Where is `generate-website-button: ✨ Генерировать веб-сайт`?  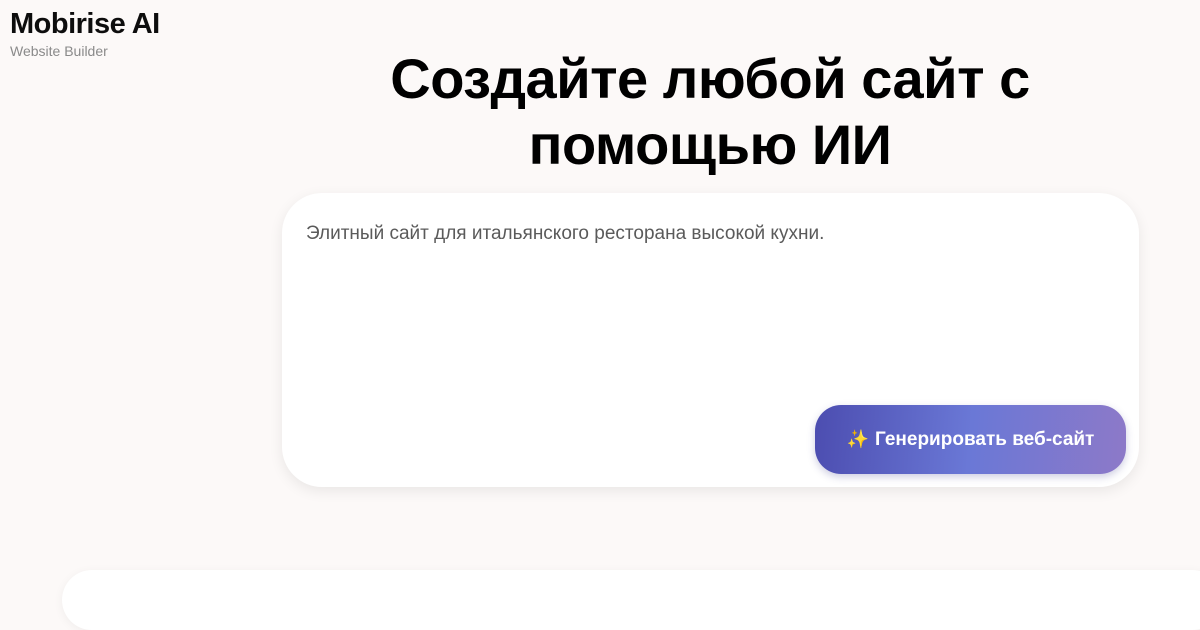 generate-website-button: ✨ Генерировать веб-сайт is located at coordinates (970, 439).